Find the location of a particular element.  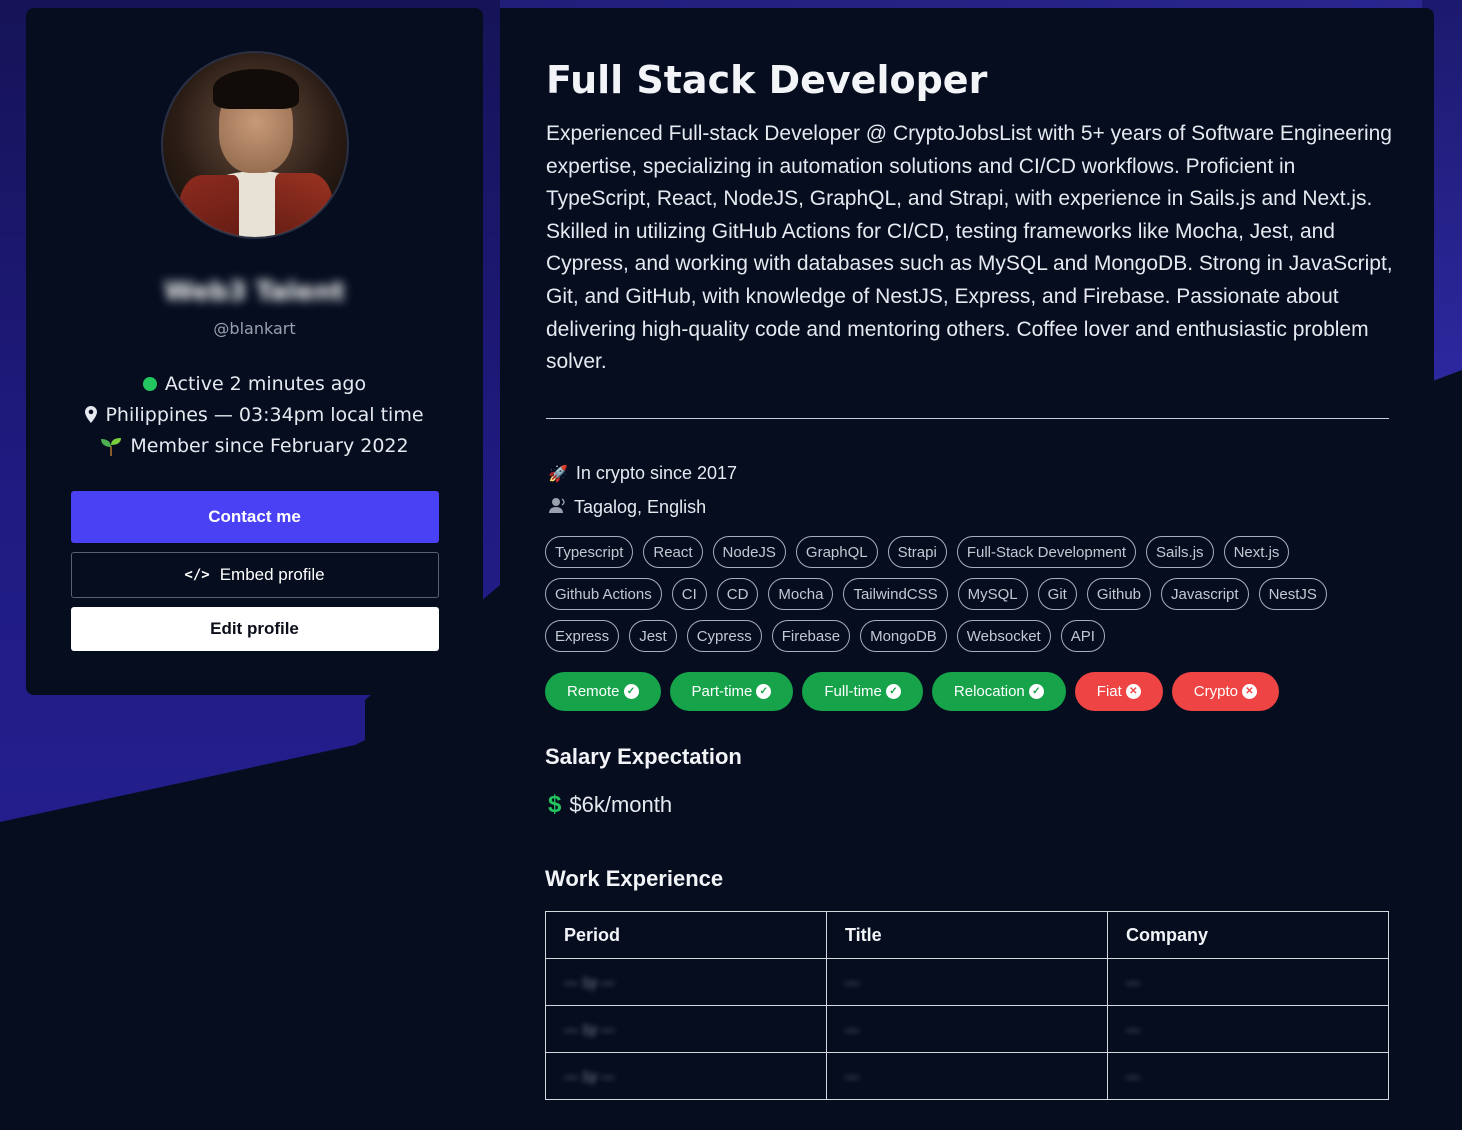

skill-tag: NodeJS is located at coordinates (749, 552).